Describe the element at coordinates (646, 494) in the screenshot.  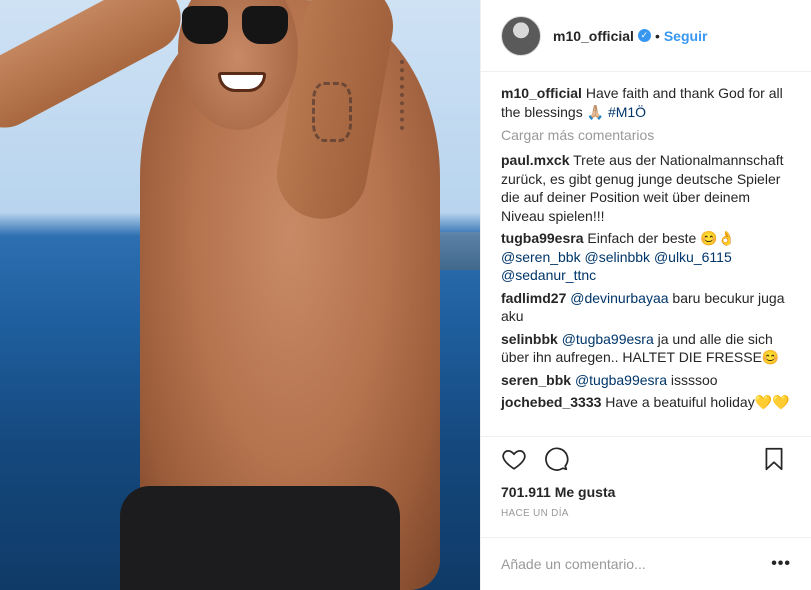
I see `likes-count: 701.911 Me gusta` at that location.